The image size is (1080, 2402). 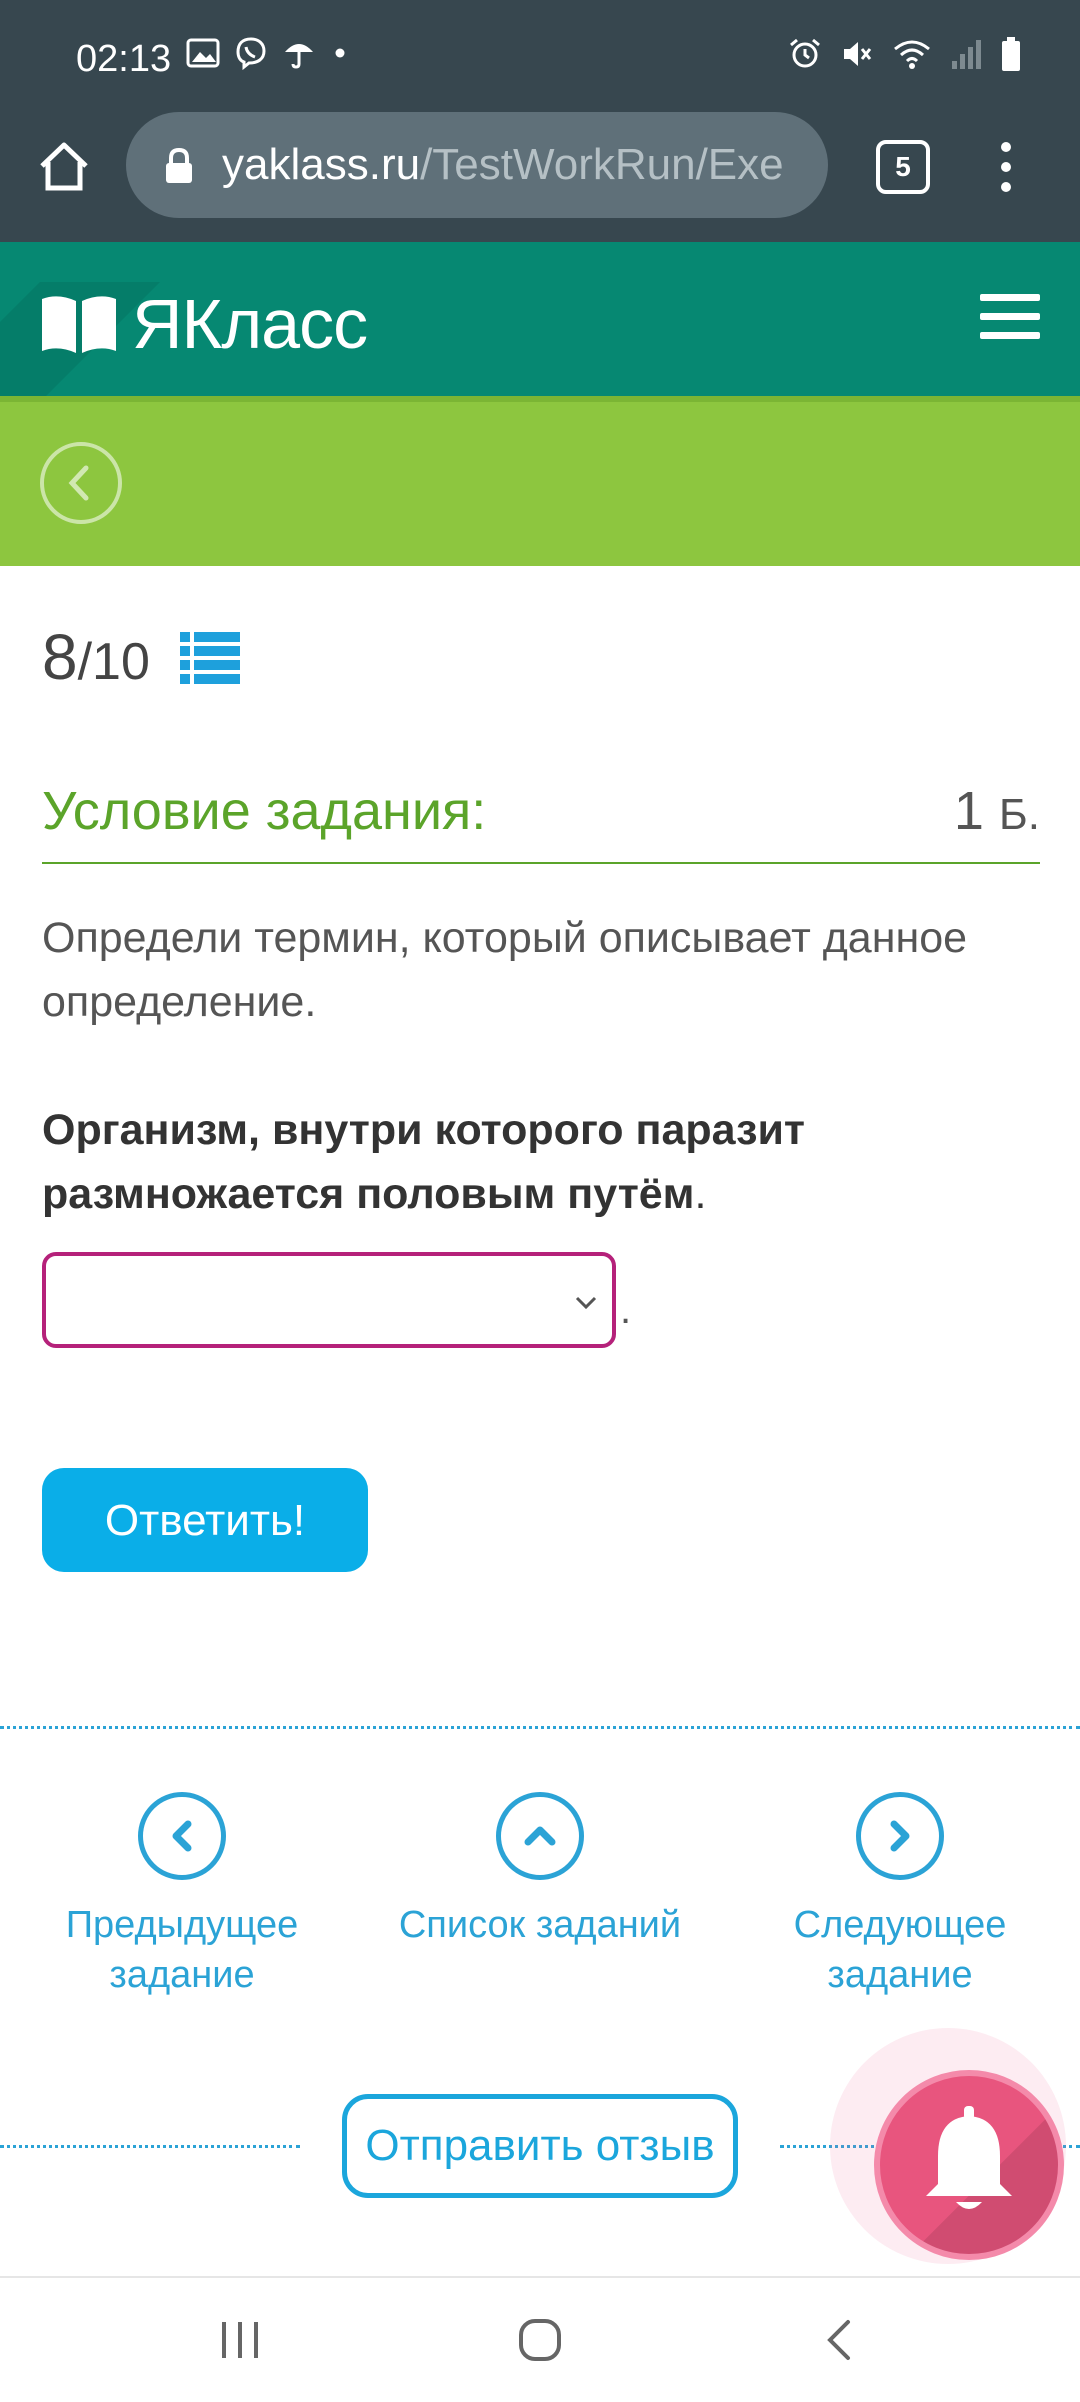 I want to click on status-bar: 02:13, so click(x=540, y=60).